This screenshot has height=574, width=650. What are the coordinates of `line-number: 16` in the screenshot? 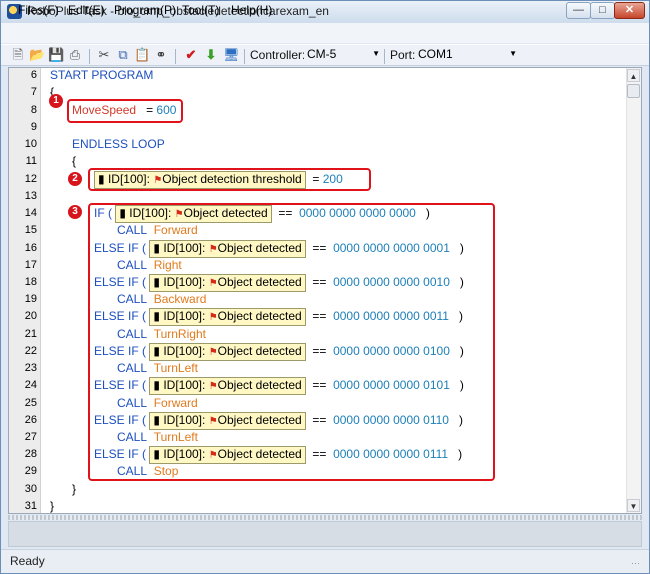 It's located at (30, 248).